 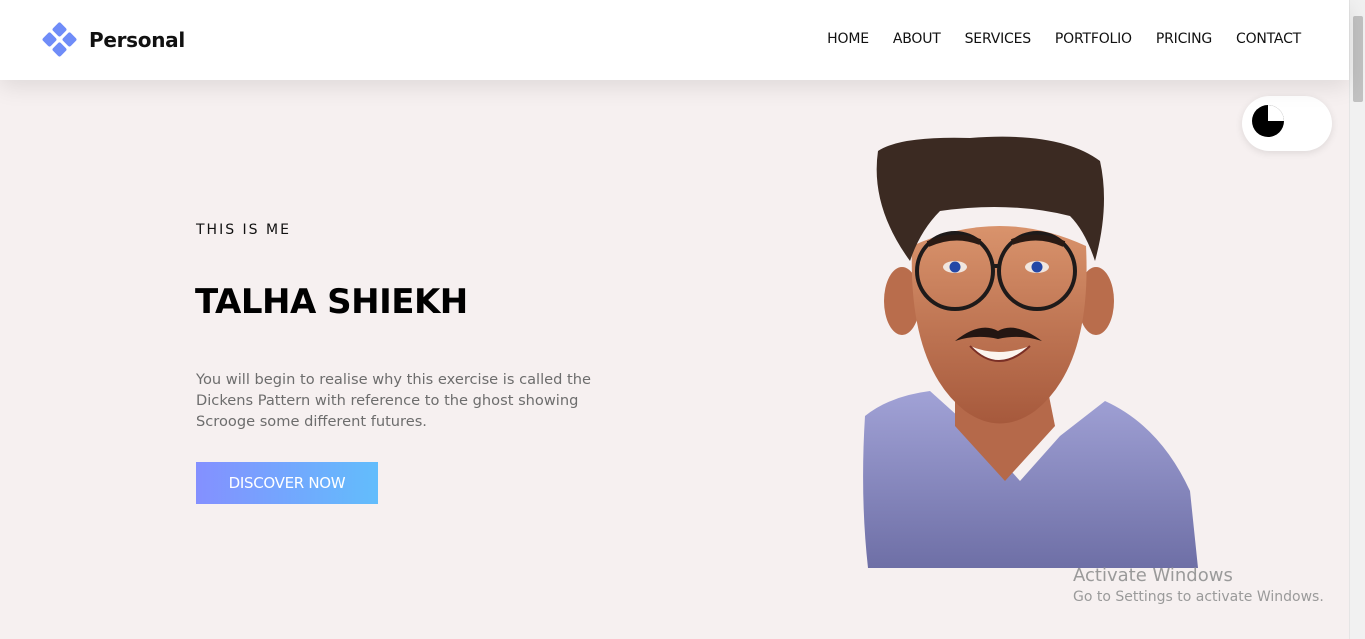 What do you see at coordinates (331, 302) in the screenshot?
I see `hero-name: TALHA SHIEKH` at bounding box center [331, 302].